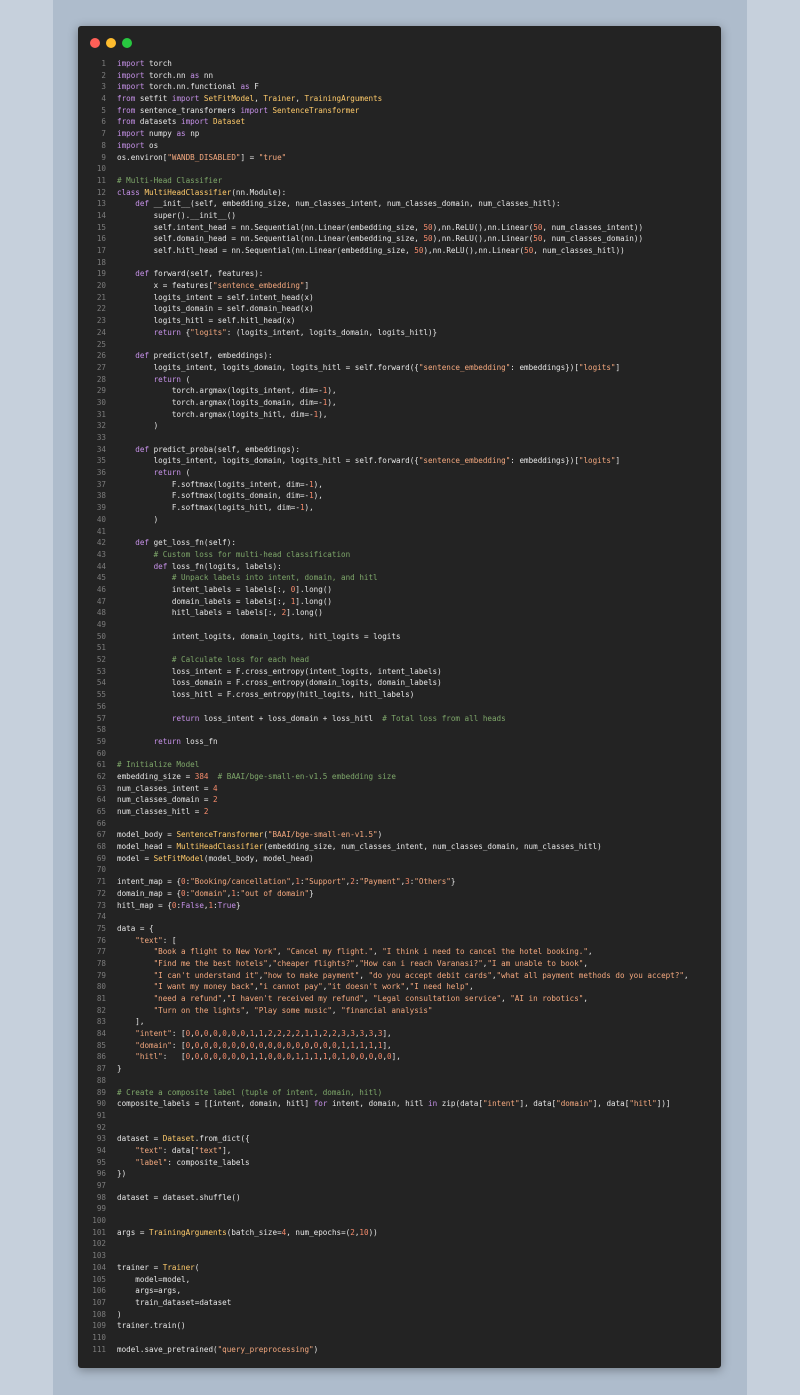 The width and height of the screenshot is (800, 1395). What do you see at coordinates (101, 1197) in the screenshot?
I see `line-number: 98` at bounding box center [101, 1197].